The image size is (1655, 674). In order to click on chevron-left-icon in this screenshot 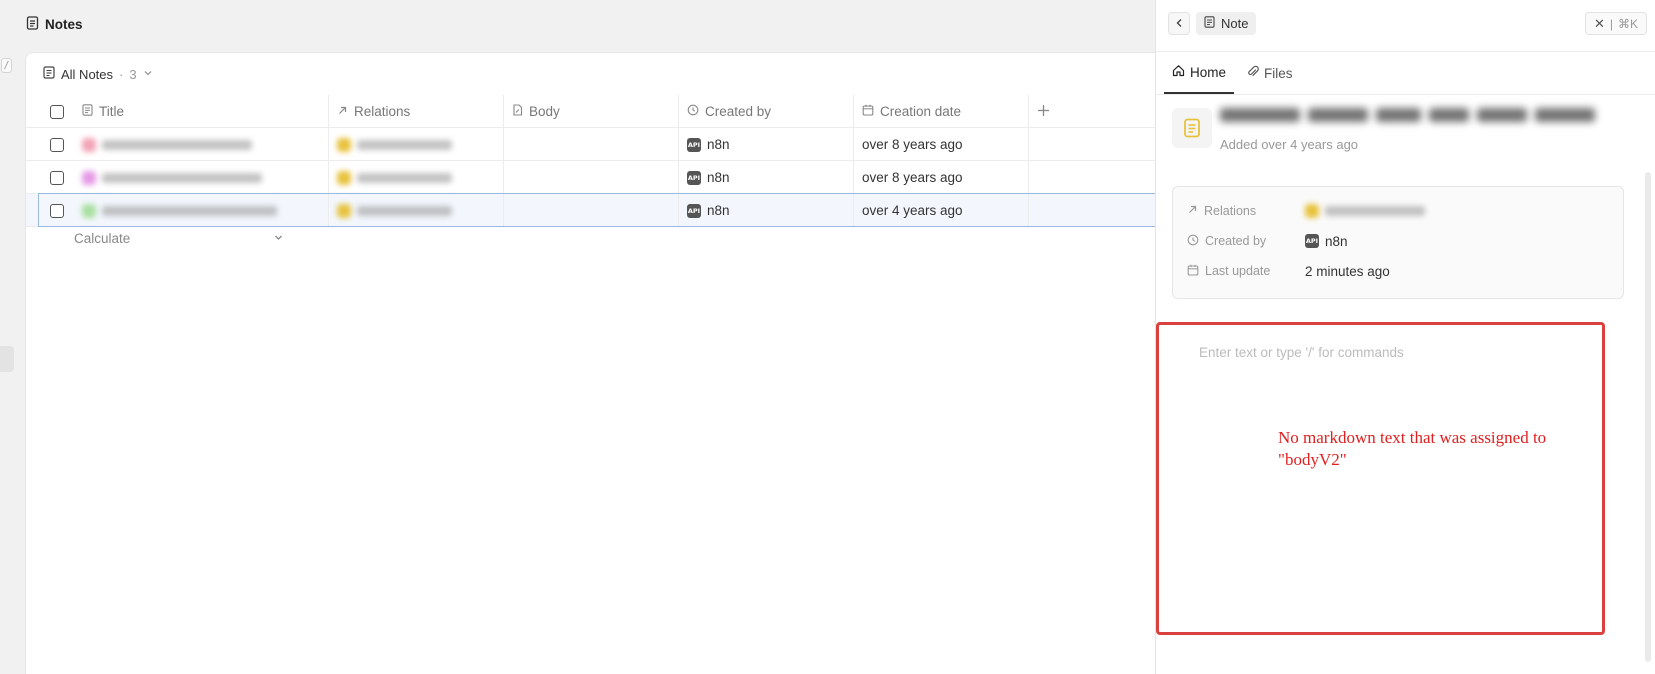, I will do `click(1179, 23)`.